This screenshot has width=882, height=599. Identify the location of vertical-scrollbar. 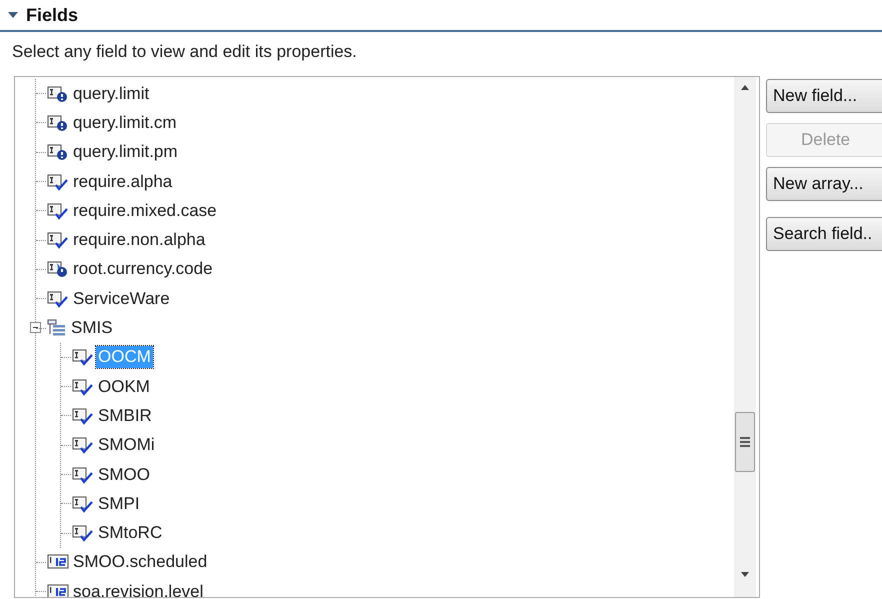
(745, 337).